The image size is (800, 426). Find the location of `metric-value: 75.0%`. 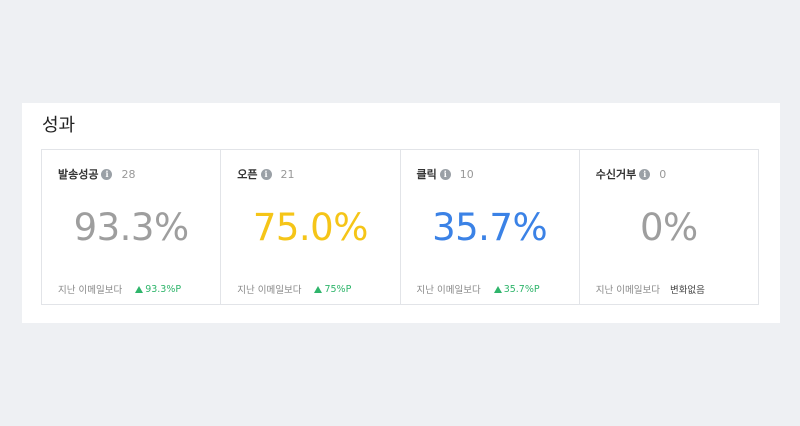

metric-value: 75.0% is located at coordinates (310, 227).